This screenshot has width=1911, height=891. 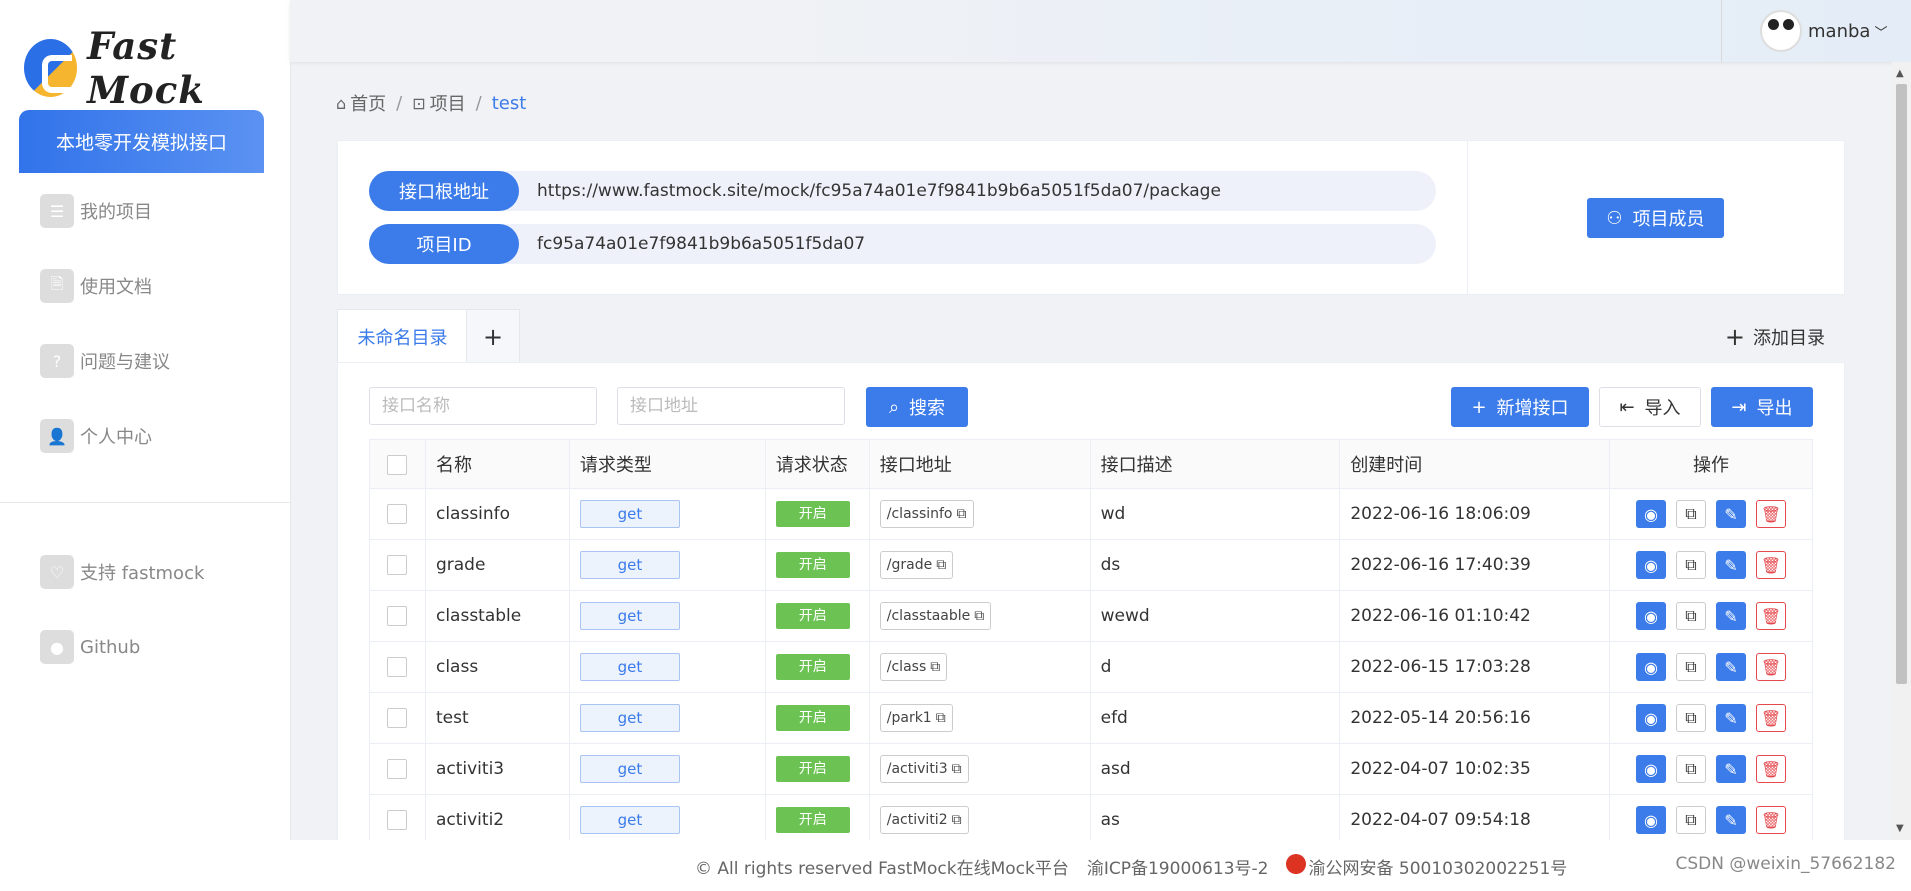 I want to click on scroll-up-icon: ▲, so click(x=1900, y=73).